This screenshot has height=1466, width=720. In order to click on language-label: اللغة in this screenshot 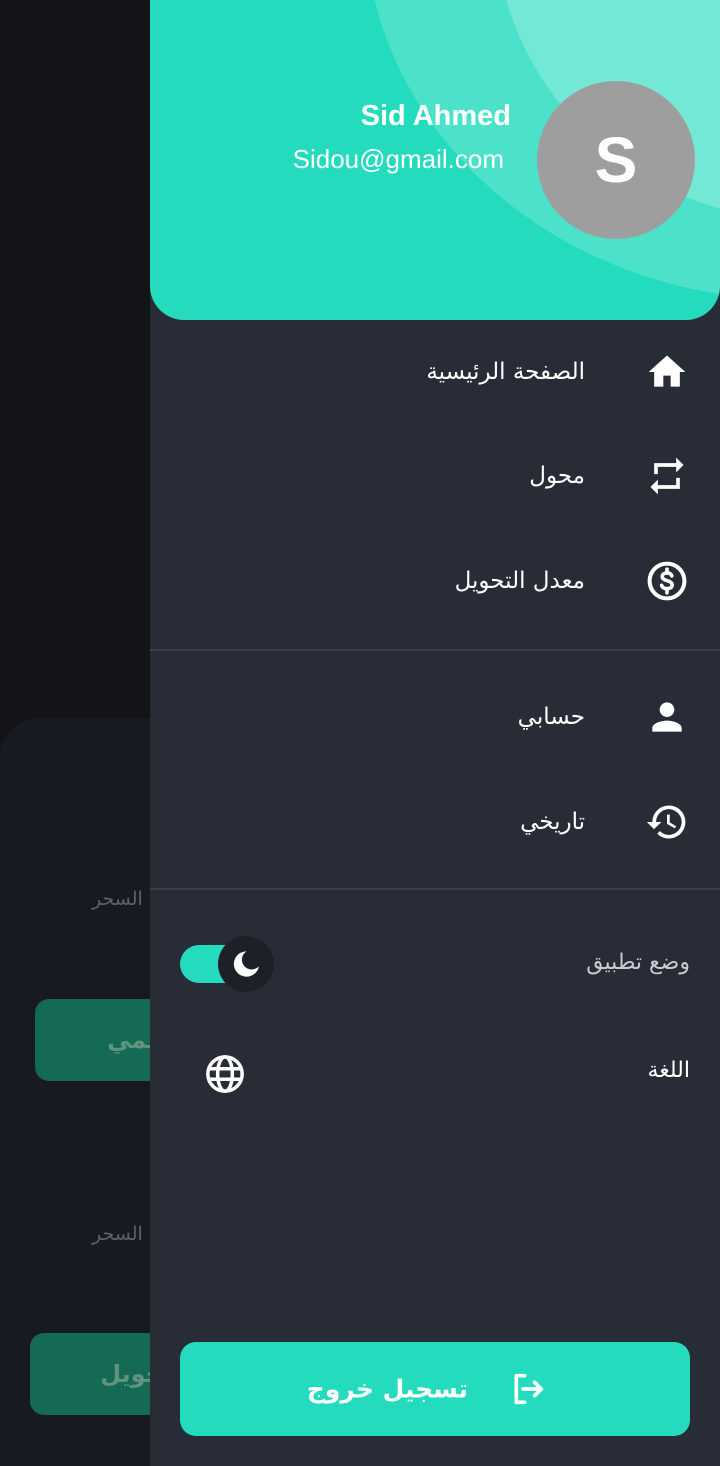, I will do `click(668, 1070)`.